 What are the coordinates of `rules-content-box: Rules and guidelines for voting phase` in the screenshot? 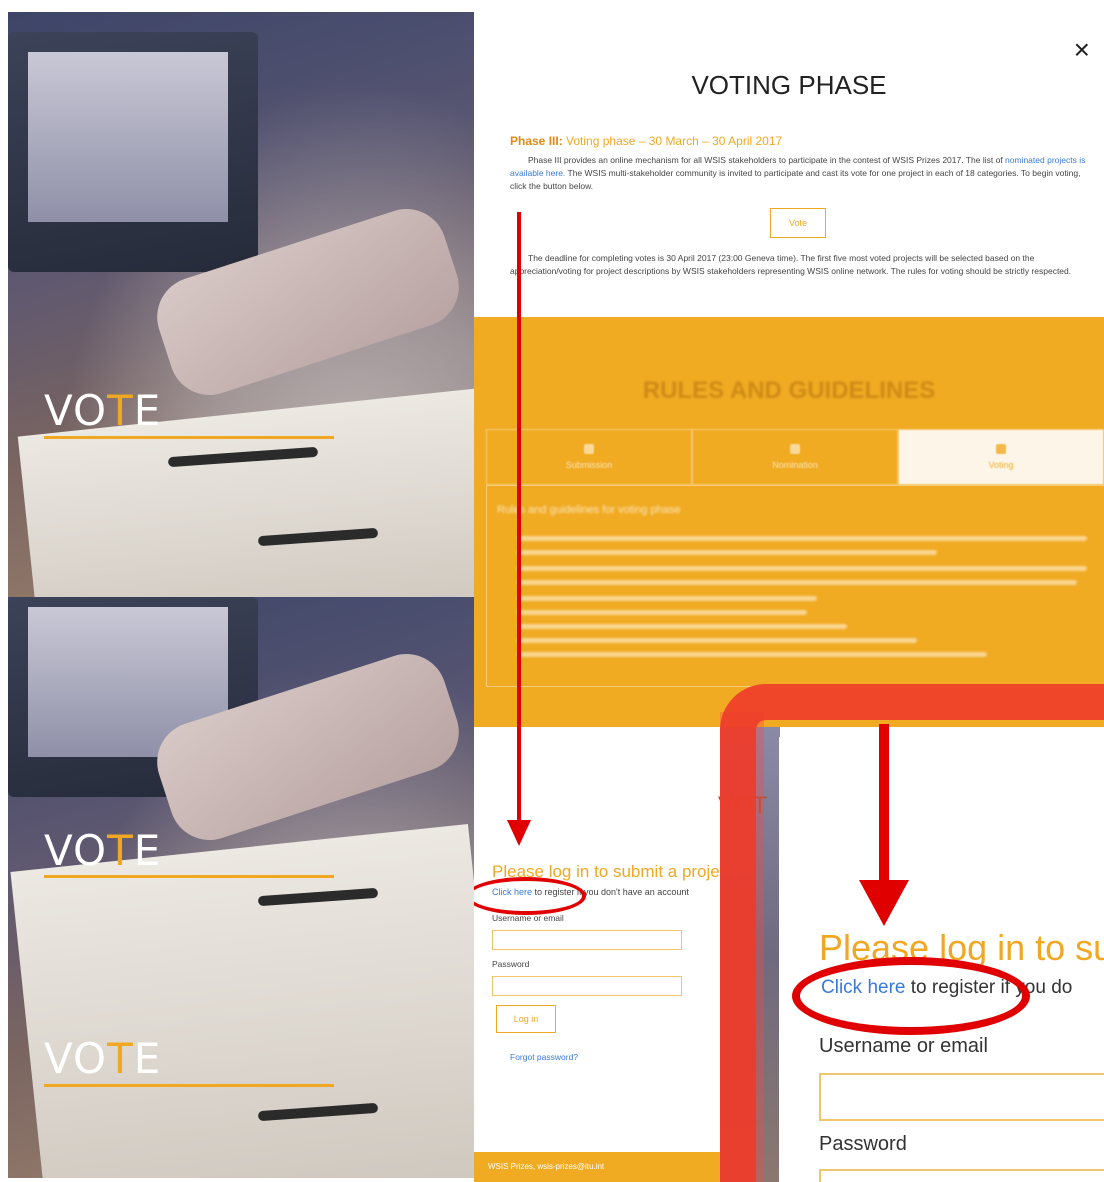 It's located at (795, 586).